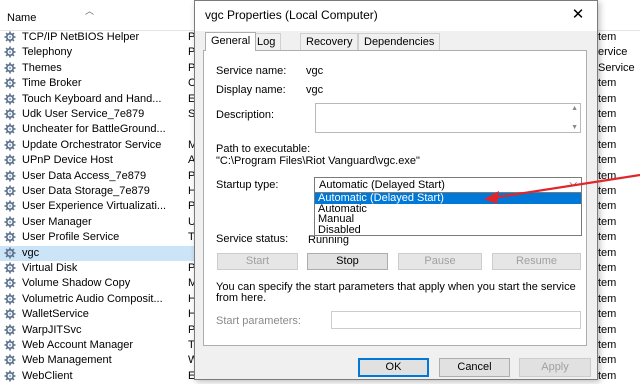  Describe the element at coordinates (92, 144) in the screenshot. I see `service-name: Update Orchestrator Service` at that location.